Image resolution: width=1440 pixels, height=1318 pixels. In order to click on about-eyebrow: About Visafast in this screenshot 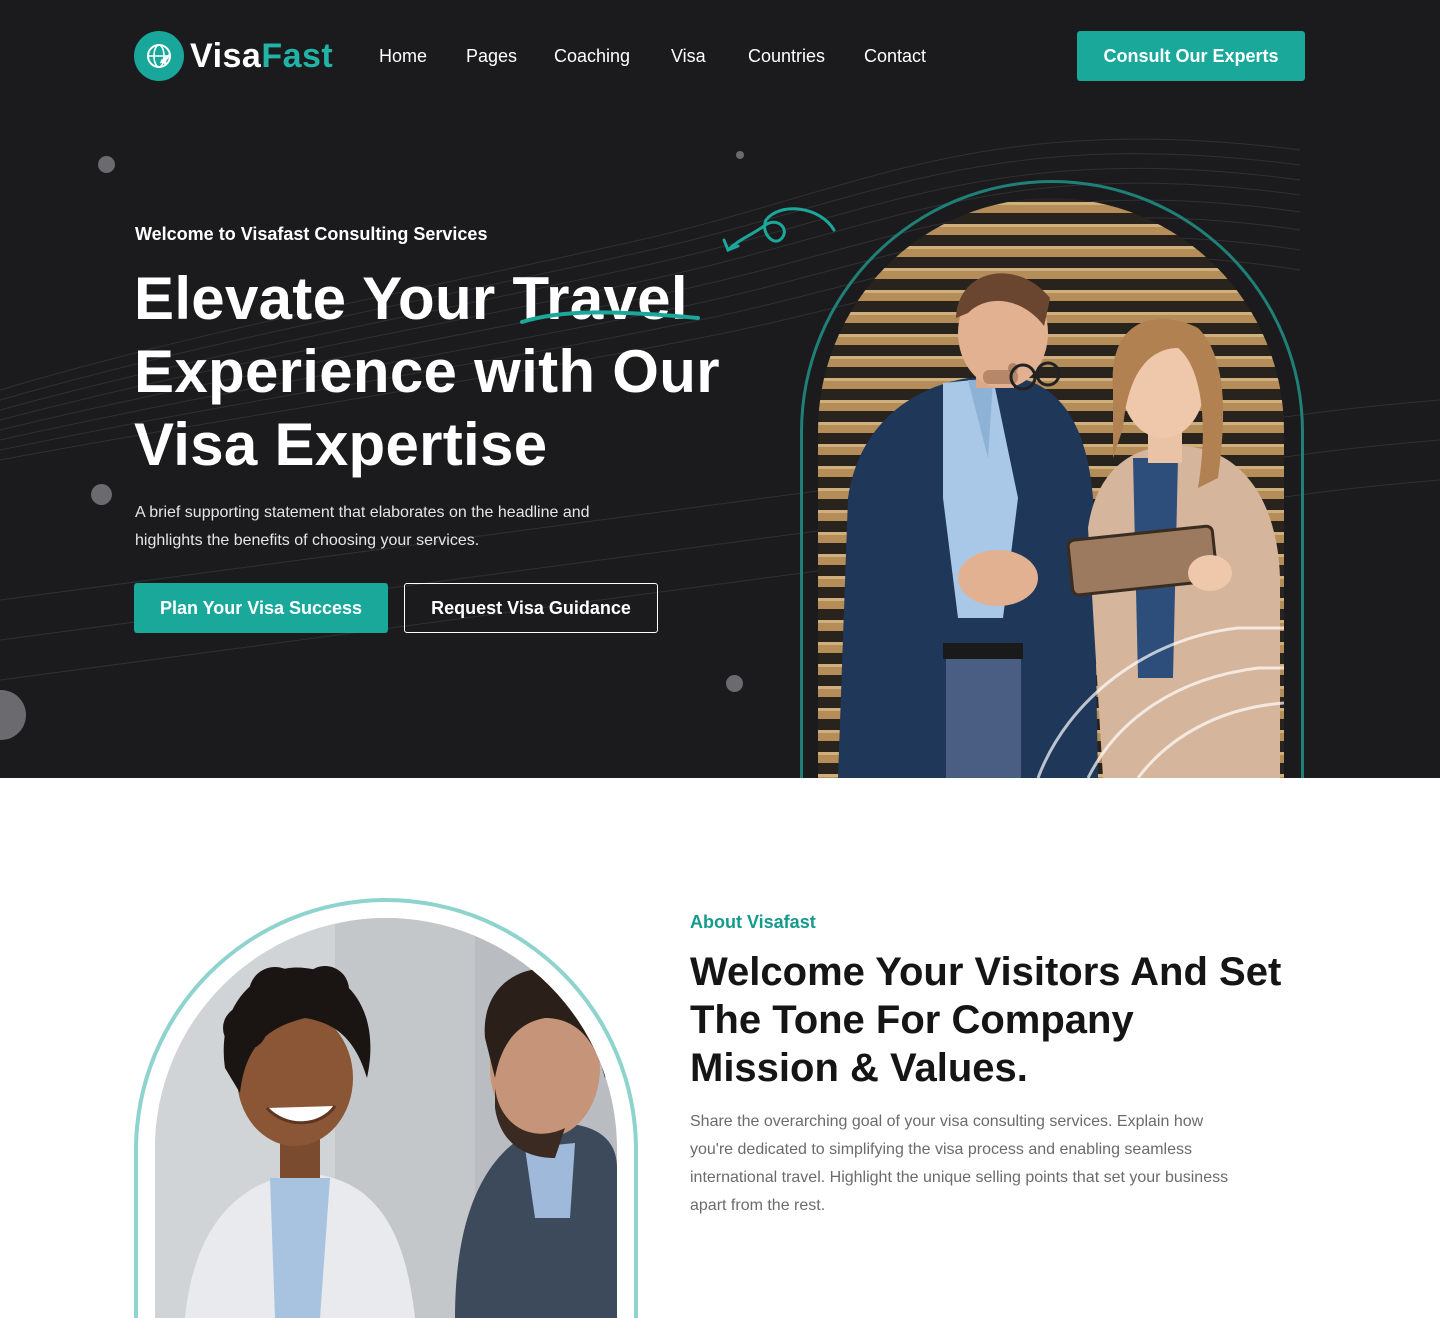, I will do `click(753, 922)`.